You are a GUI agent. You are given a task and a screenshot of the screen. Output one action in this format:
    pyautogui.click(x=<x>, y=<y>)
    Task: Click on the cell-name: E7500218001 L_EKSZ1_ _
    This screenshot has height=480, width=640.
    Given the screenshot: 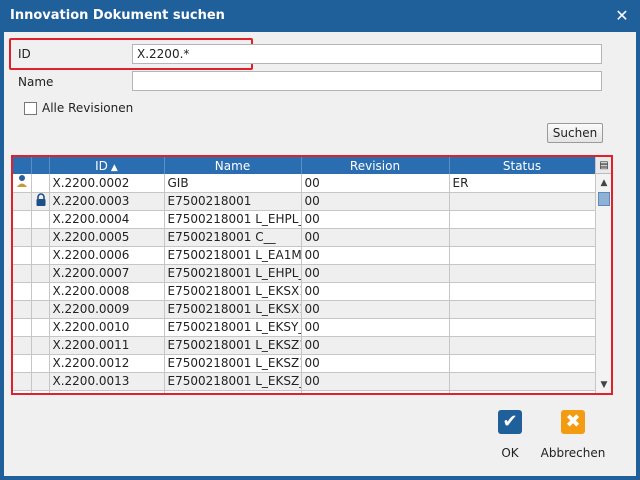 What is the action you would take?
    pyautogui.click(x=233, y=363)
    